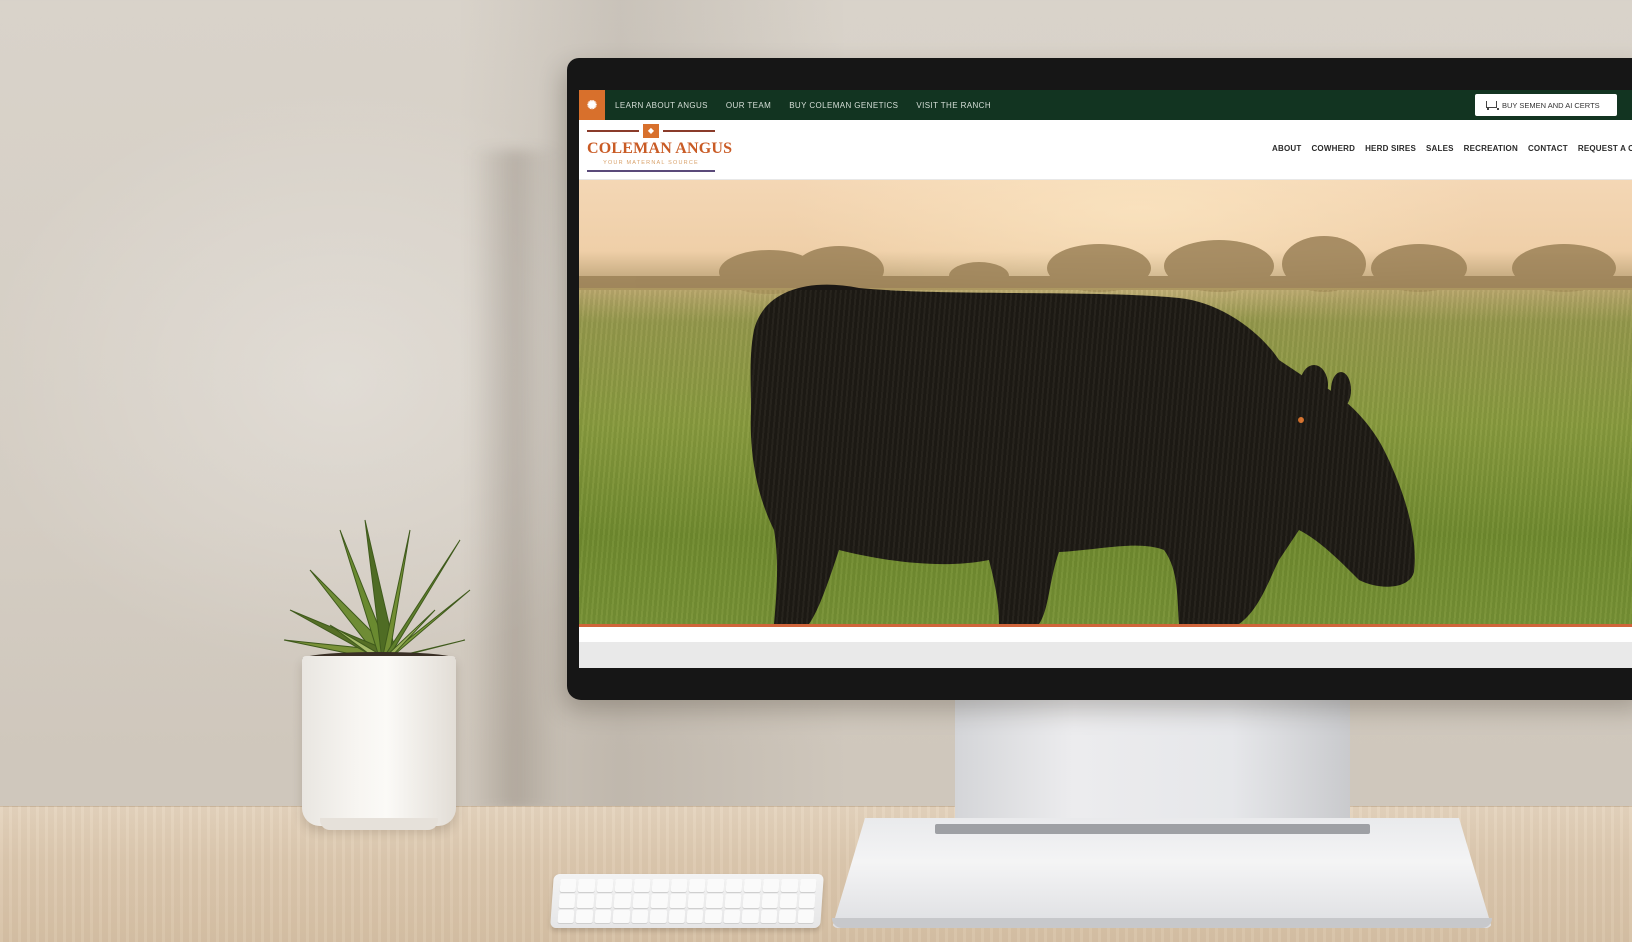 Image resolution: width=1632 pixels, height=942 pixels. Describe the element at coordinates (1440, 148) in the screenshot. I see `nav-sales: SALES` at that location.